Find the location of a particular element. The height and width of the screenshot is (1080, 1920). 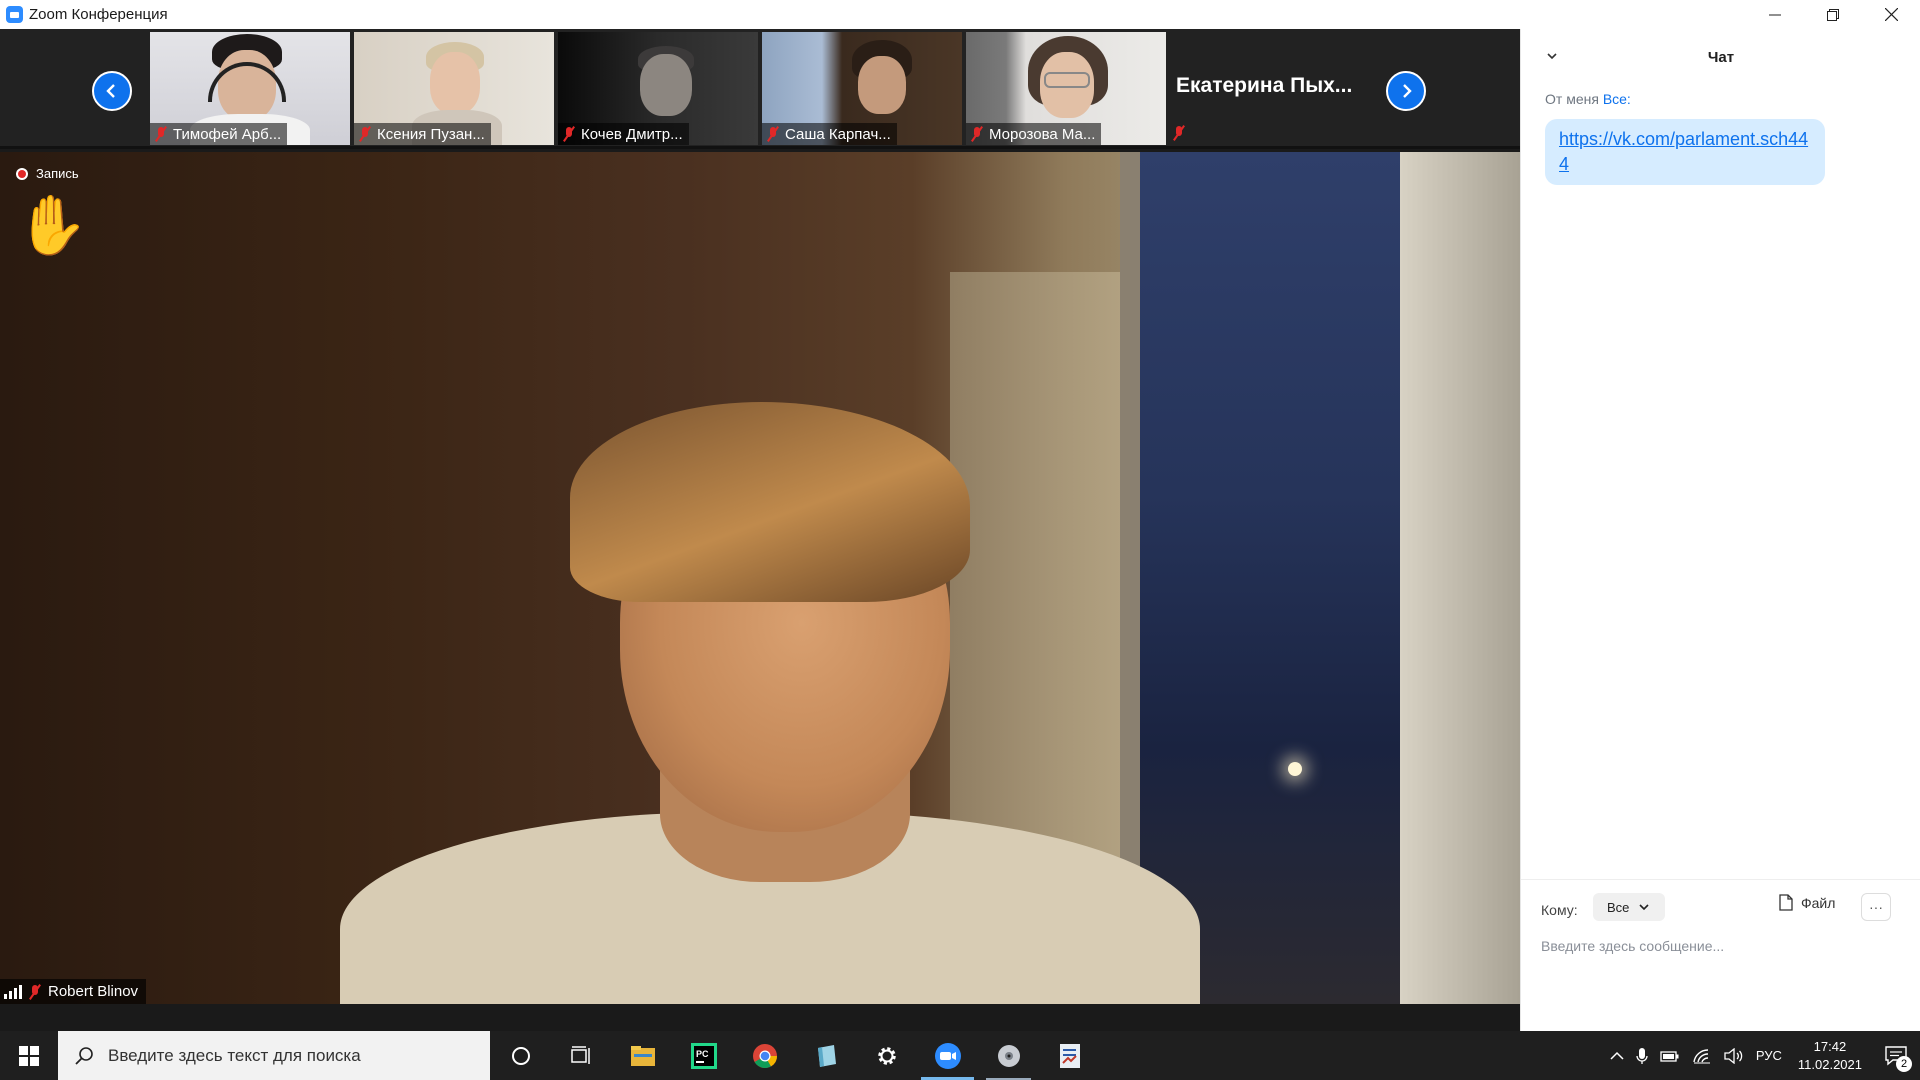

network-tray-button is located at coordinates (1702, 1055).